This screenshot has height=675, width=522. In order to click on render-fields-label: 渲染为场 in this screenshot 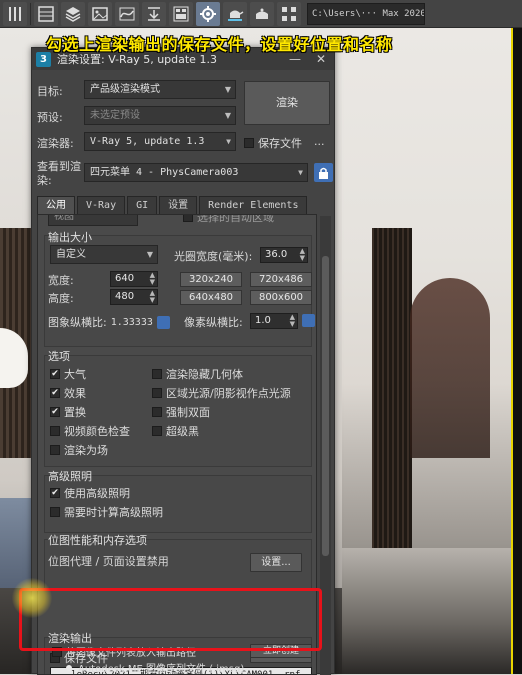, I will do `click(86, 450)`.